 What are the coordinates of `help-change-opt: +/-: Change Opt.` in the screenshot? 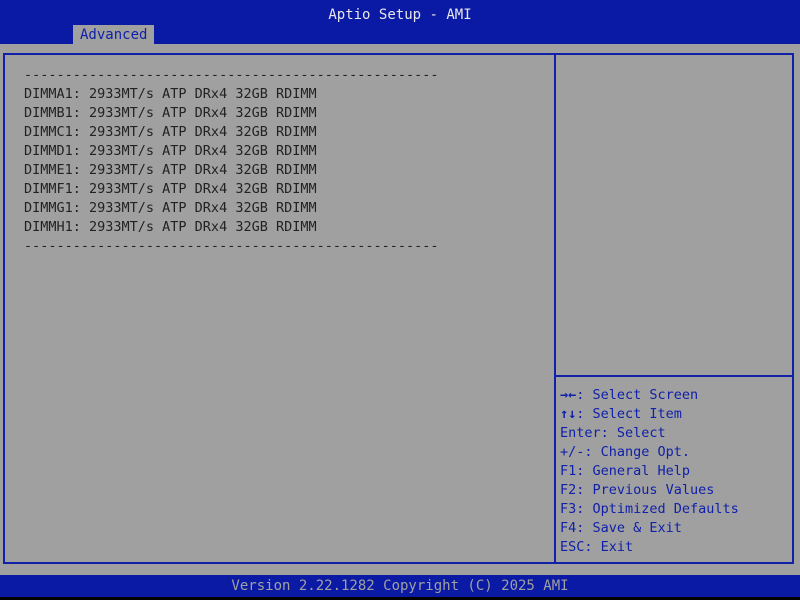 It's located at (625, 452).